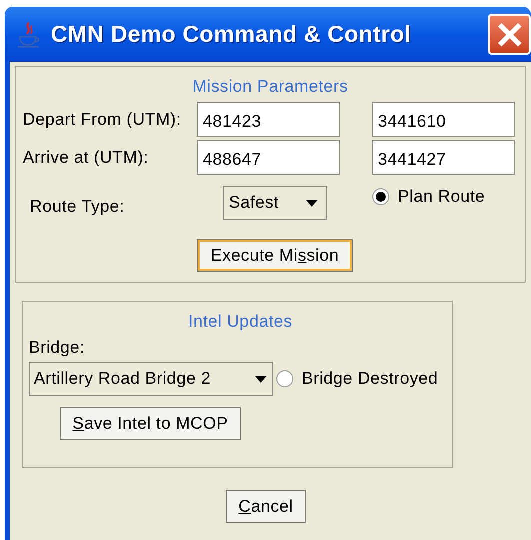  What do you see at coordinates (275, 255) in the screenshot?
I see `execute-mission-button: Execute Mission` at bounding box center [275, 255].